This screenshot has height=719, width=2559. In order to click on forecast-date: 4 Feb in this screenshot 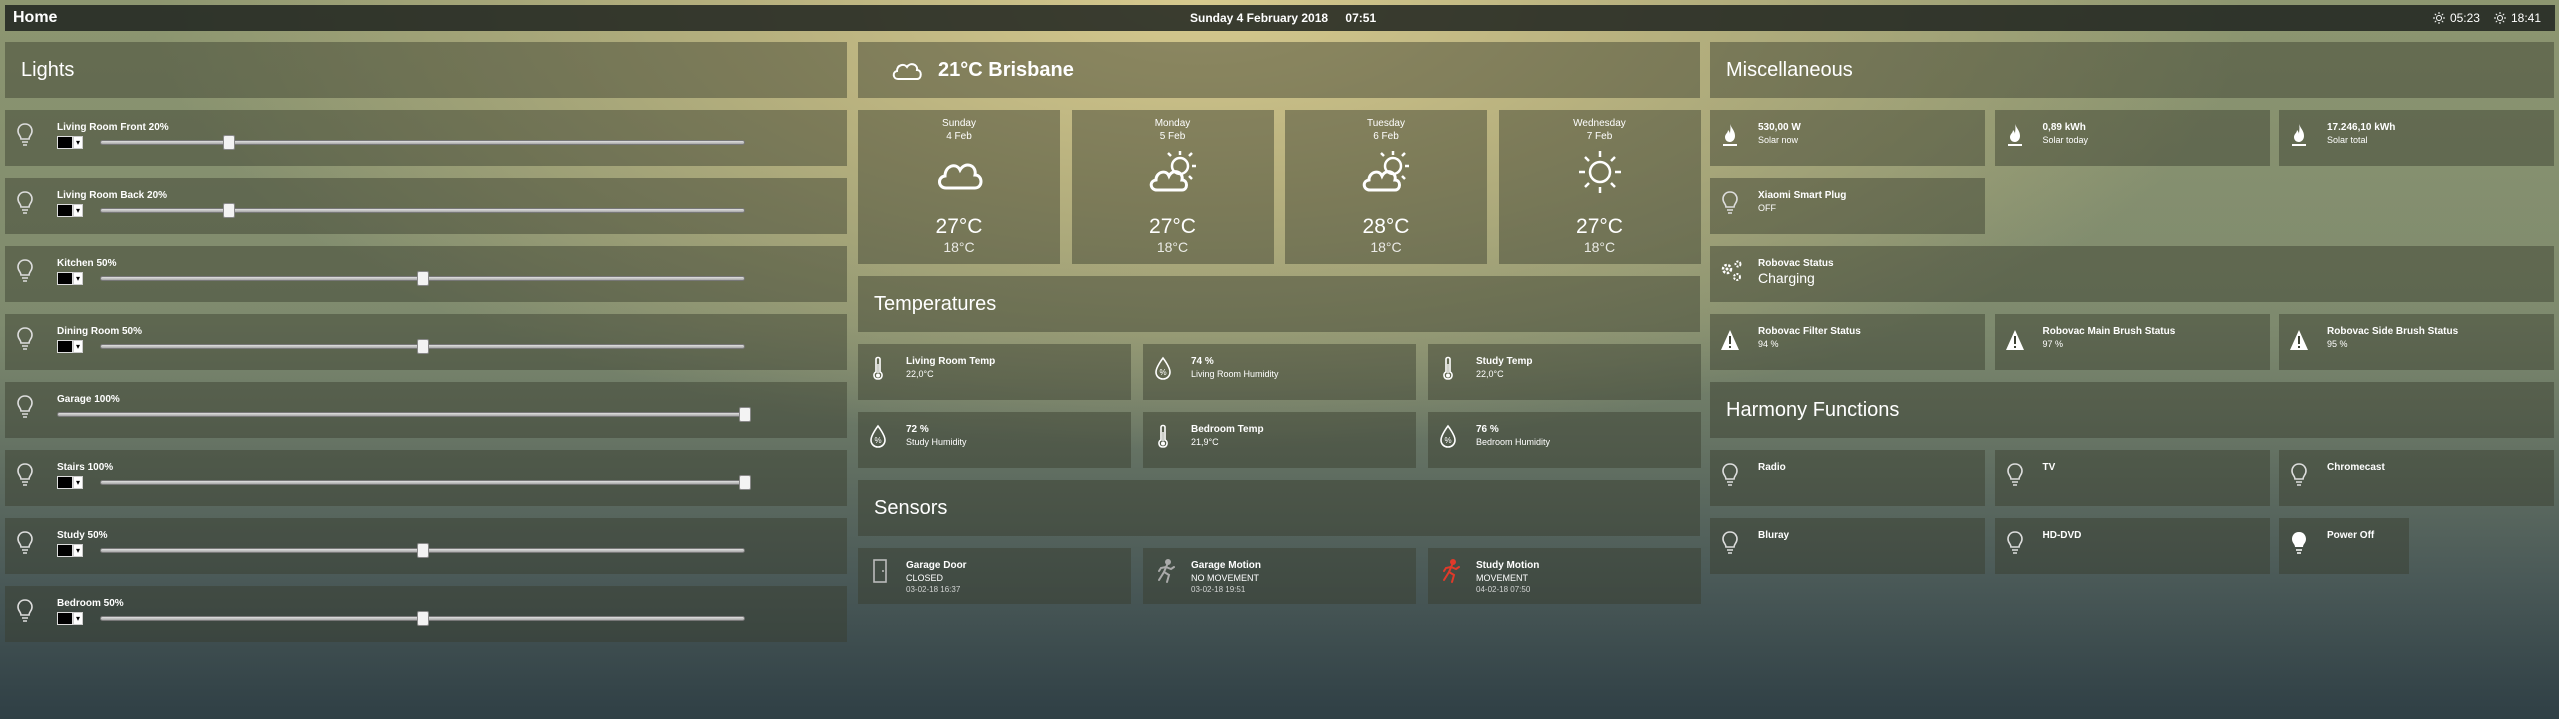, I will do `click(959, 136)`.